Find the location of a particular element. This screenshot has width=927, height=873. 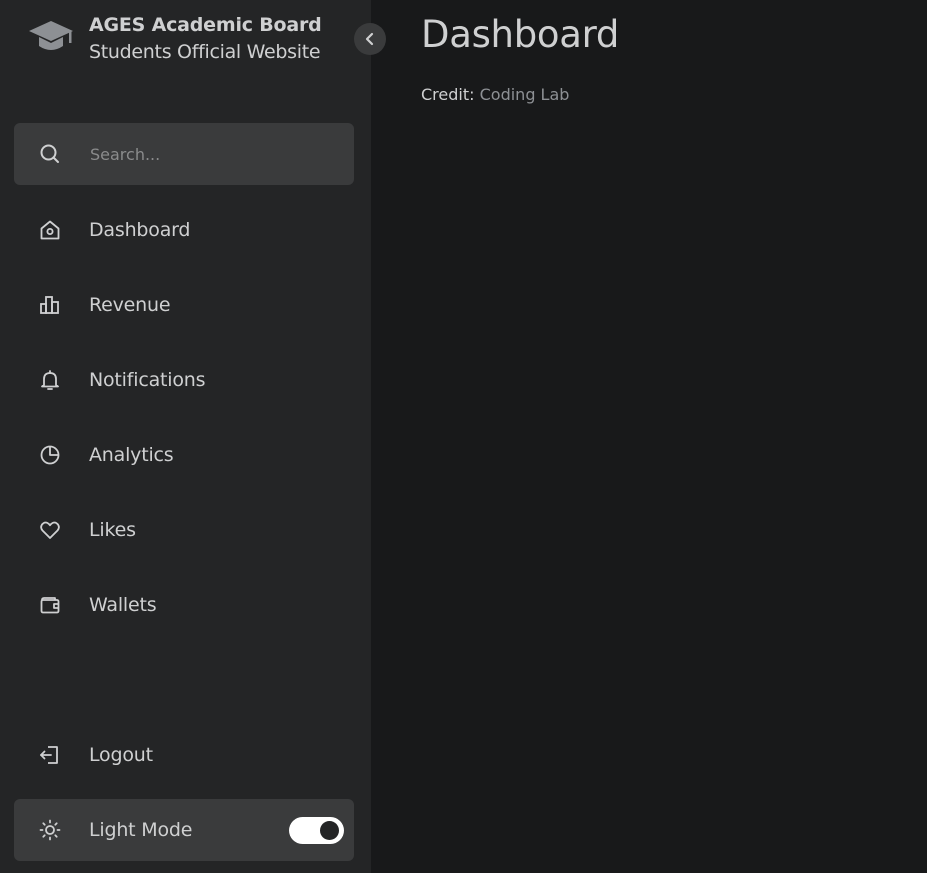

sidebar-item-revenue: Revenue is located at coordinates (184, 305).